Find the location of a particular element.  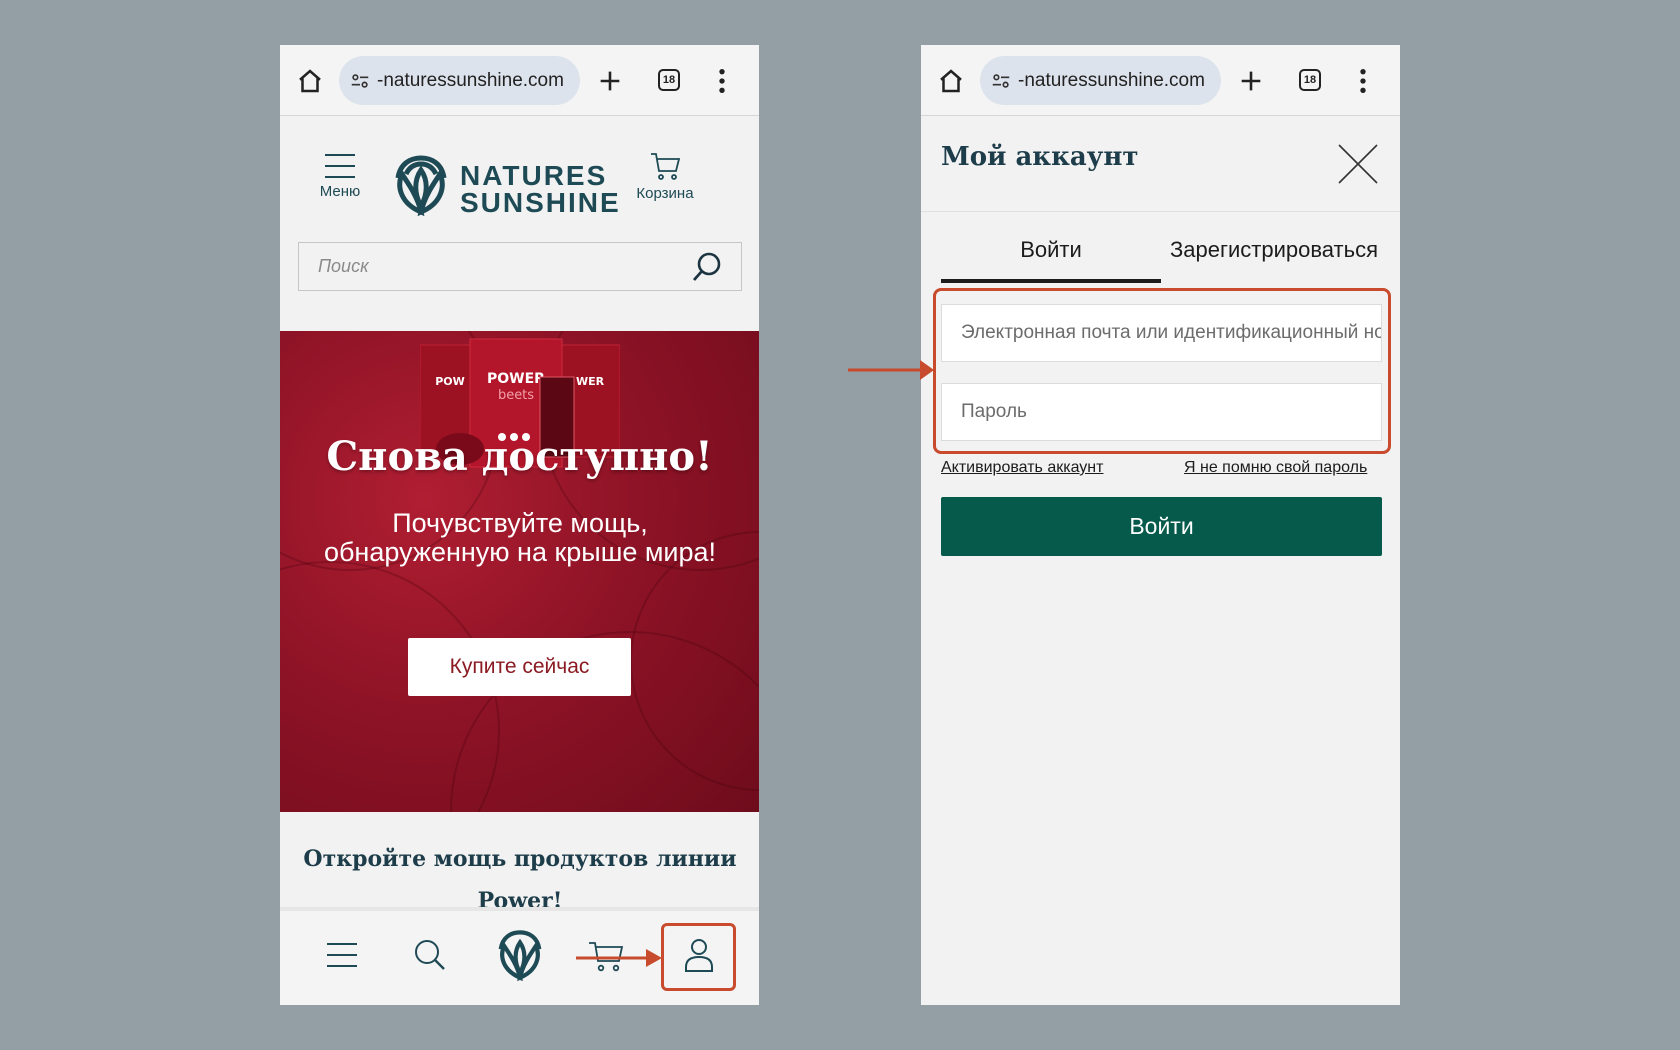

login-button: Войти is located at coordinates (1161, 526).